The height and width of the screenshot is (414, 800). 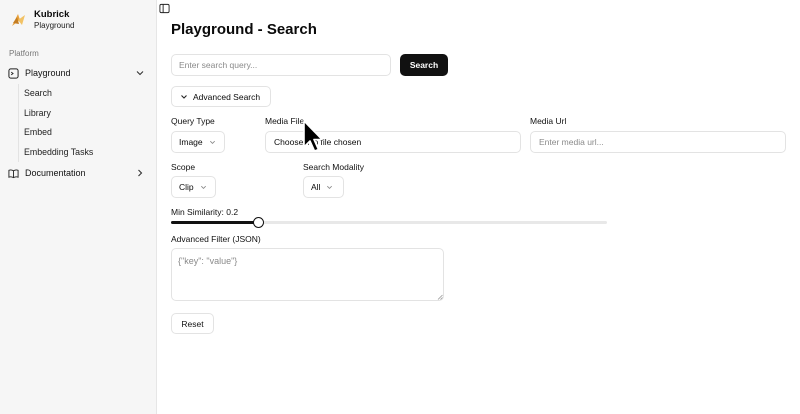 What do you see at coordinates (440, 297) in the screenshot?
I see `resize-handle-icon` at bounding box center [440, 297].